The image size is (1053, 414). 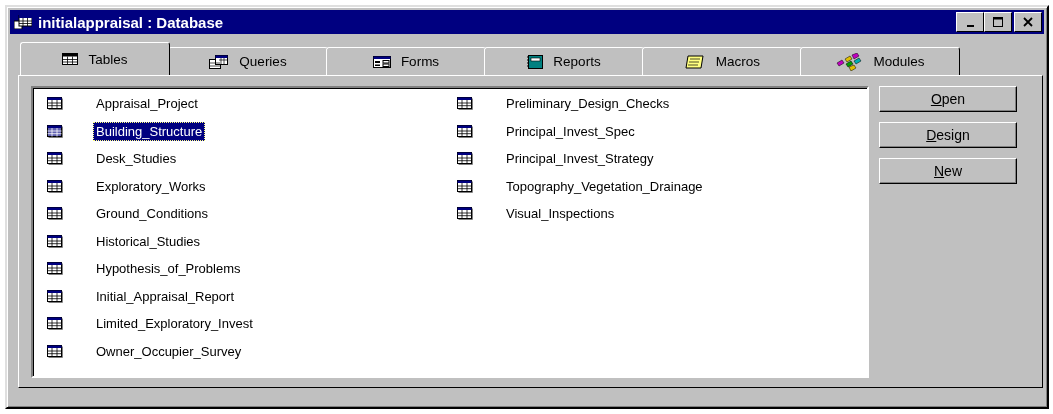 What do you see at coordinates (381, 61) in the screenshot?
I see `form-icon` at bounding box center [381, 61].